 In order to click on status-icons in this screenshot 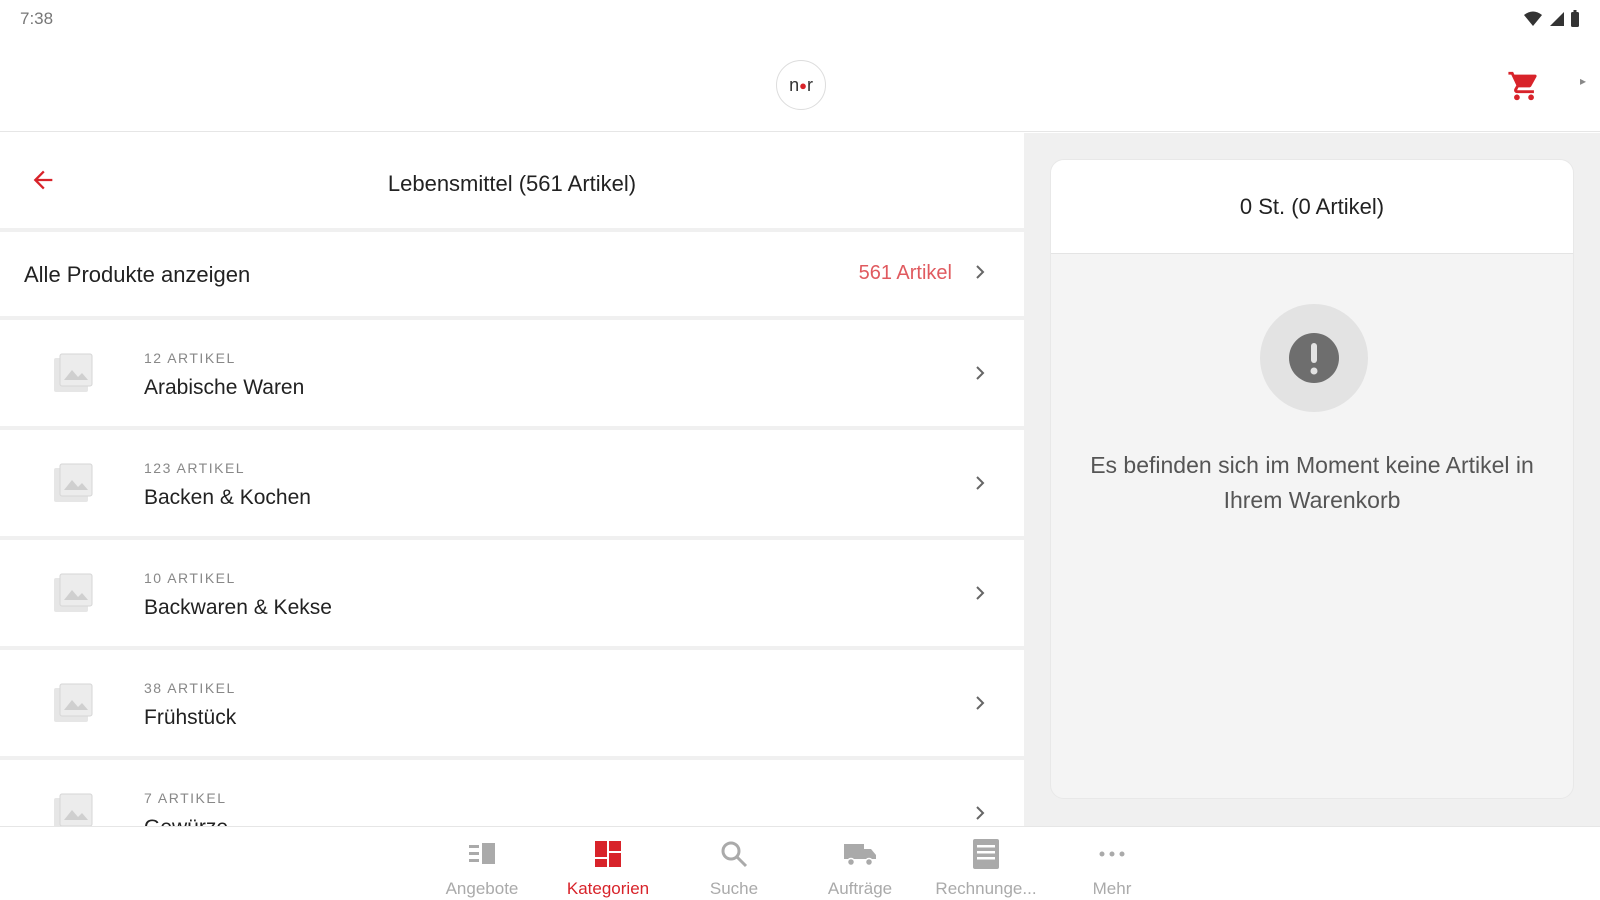, I will do `click(1552, 19)`.